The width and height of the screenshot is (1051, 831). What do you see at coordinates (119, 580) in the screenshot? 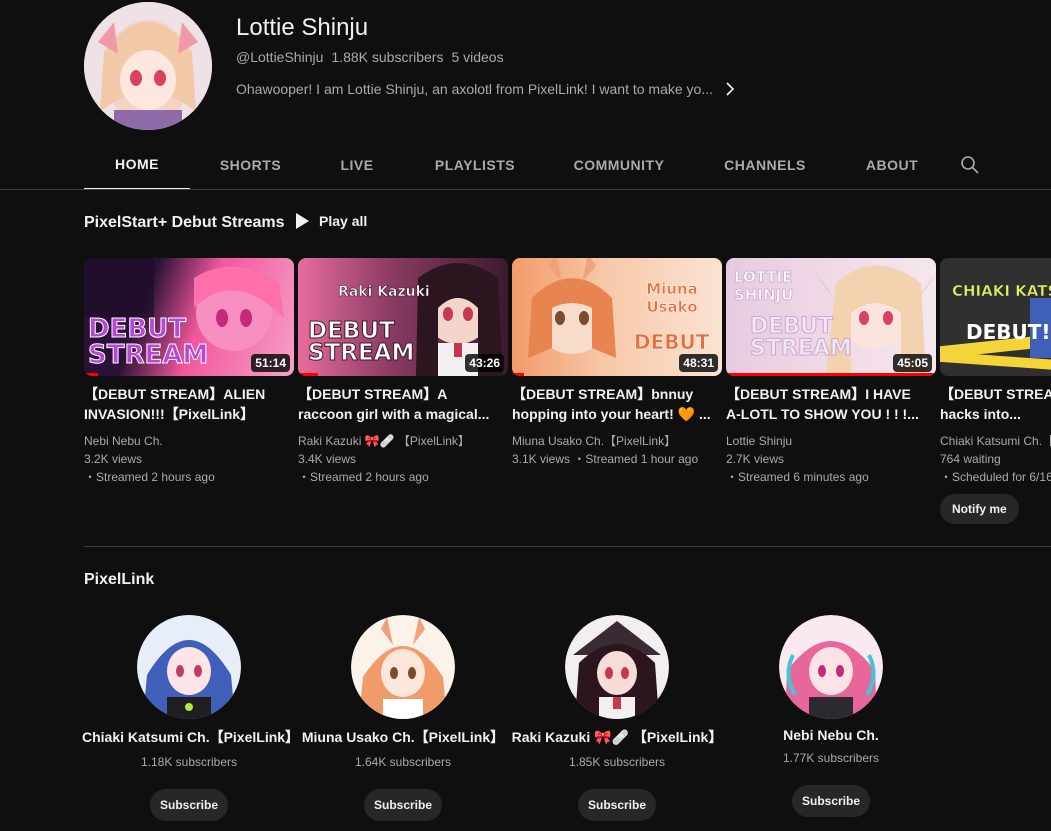
I see `shelf-title: PixelLink` at bounding box center [119, 580].